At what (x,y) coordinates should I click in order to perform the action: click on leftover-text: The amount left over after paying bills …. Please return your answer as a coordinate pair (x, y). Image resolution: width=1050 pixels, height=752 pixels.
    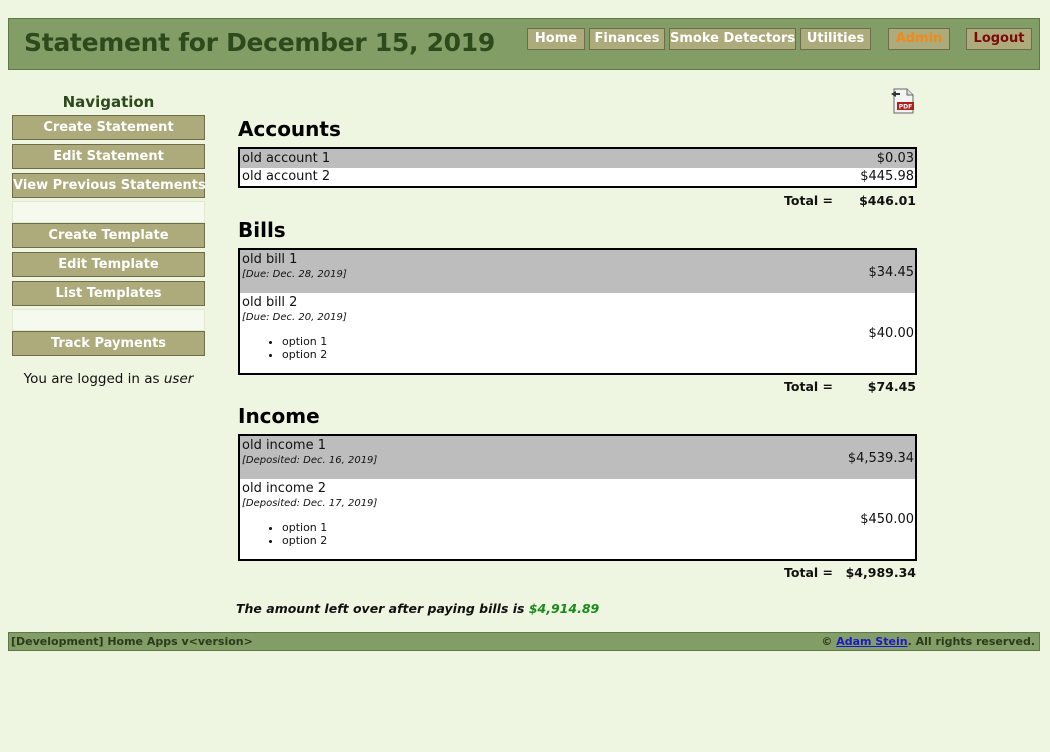
    Looking at the image, I should click on (382, 608).